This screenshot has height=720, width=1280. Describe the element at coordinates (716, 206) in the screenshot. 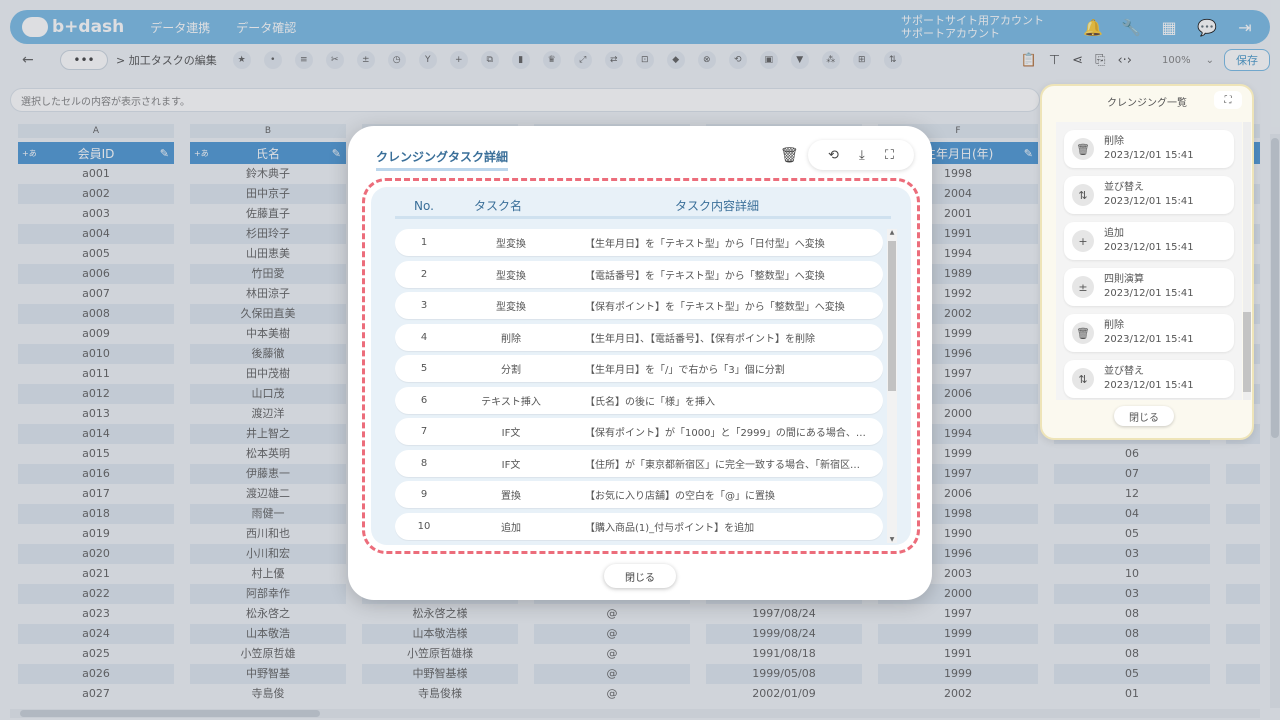

I see `header-task-detail: タスク内容詳細` at that location.